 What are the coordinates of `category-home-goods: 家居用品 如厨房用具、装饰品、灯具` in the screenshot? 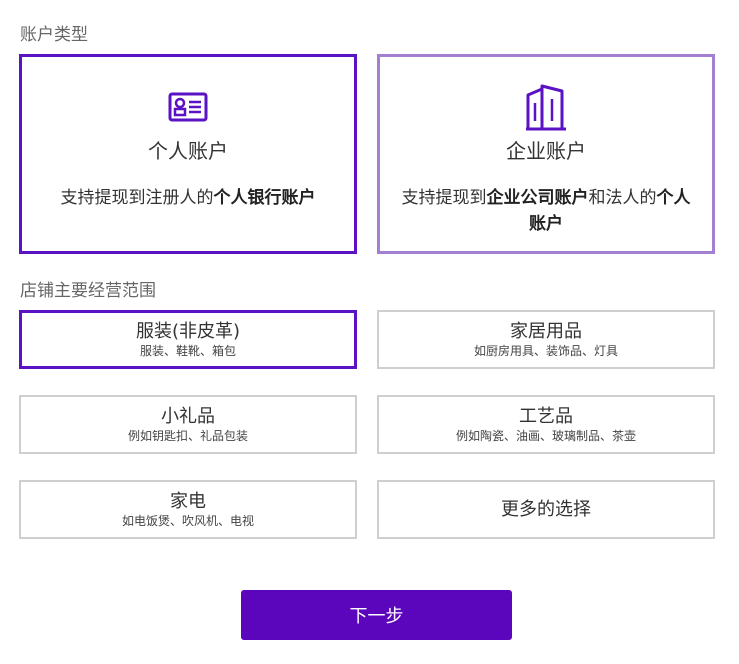 It's located at (546, 339).